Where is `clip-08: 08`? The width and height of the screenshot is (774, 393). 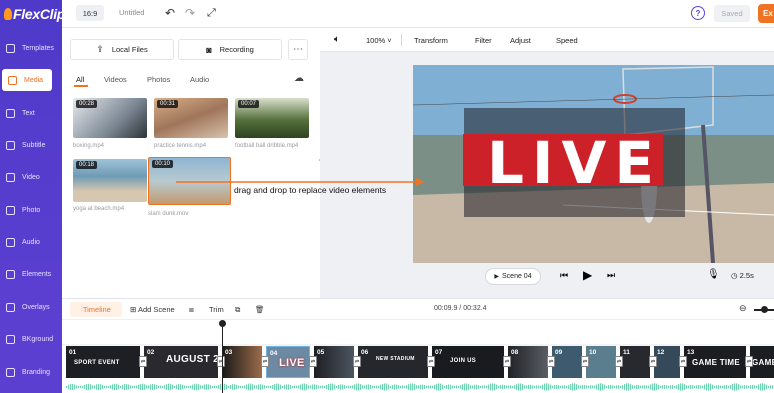
clip-08: 08 is located at coordinates (528, 362).